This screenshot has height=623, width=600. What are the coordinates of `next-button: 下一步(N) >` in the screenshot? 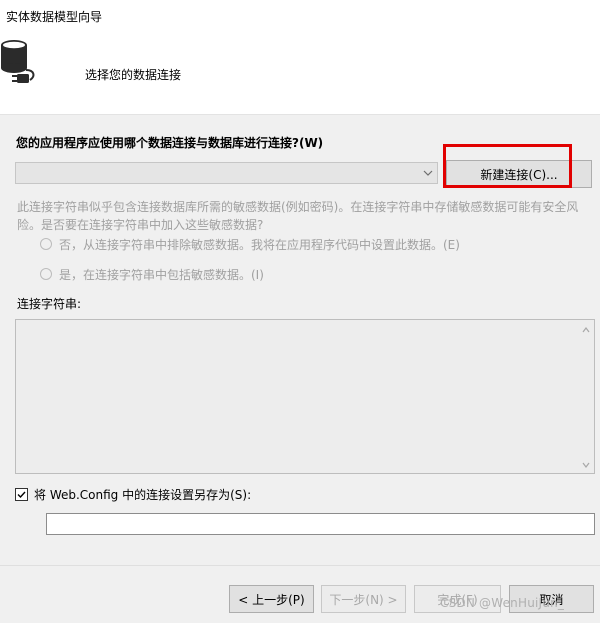 It's located at (363, 599).